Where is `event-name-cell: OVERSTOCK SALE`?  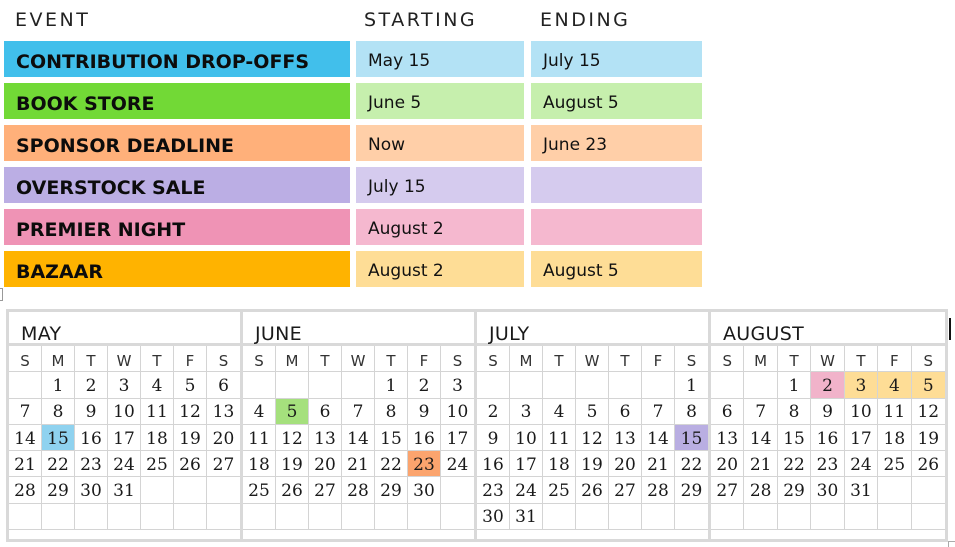 event-name-cell: OVERSTOCK SALE is located at coordinates (177, 185).